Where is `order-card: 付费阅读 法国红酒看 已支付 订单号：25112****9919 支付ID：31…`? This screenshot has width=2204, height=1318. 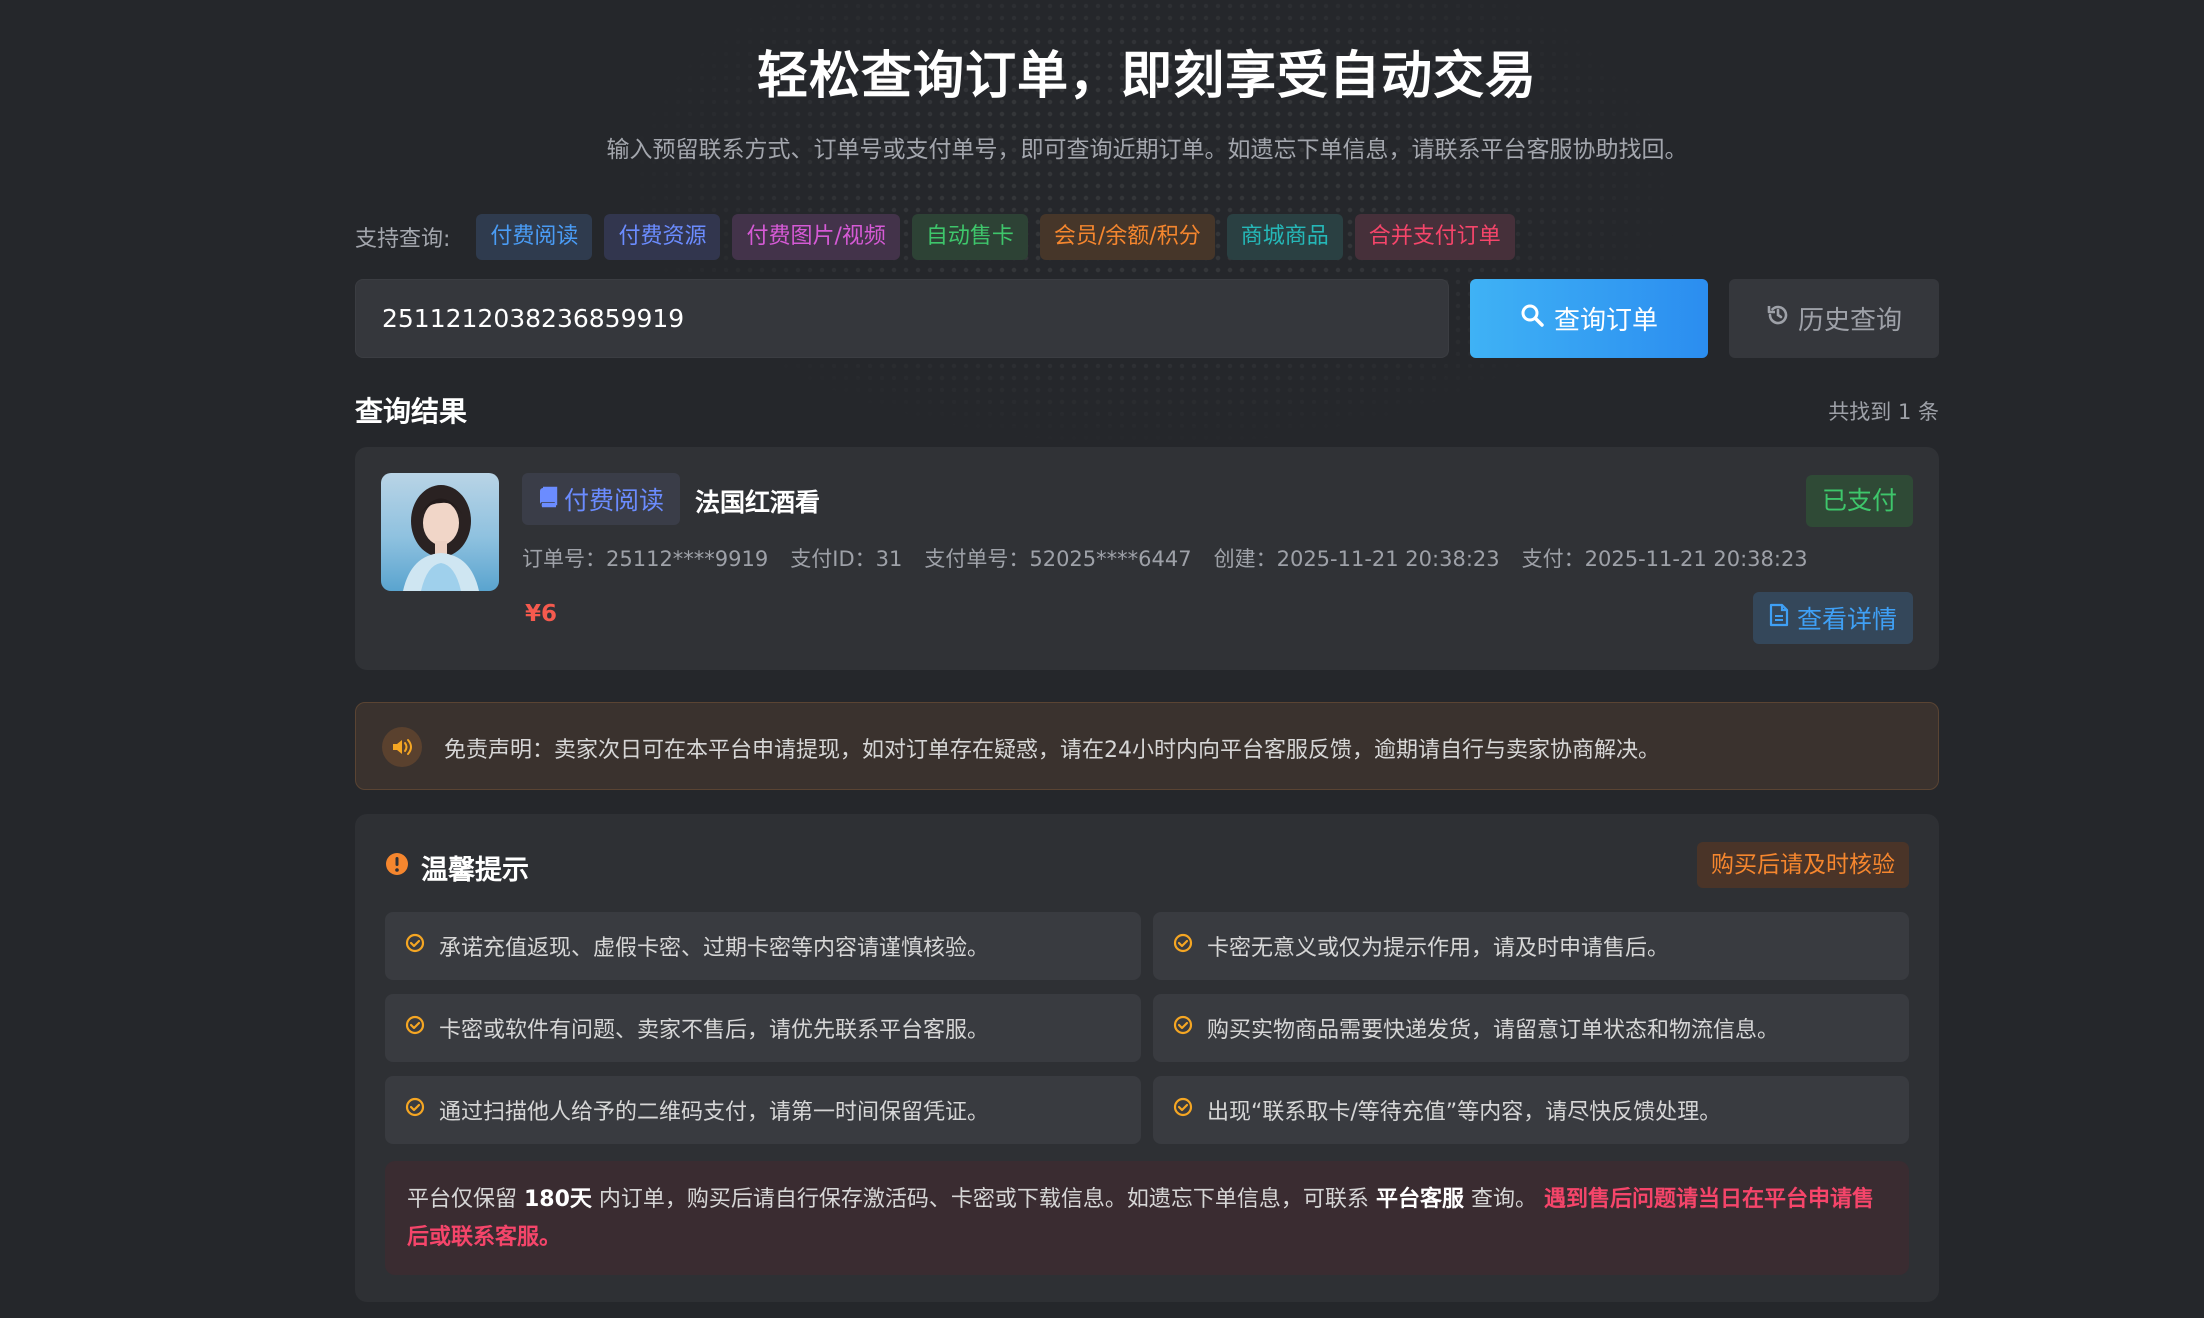 order-card: 付费阅读 法国红酒看 已支付 订单号：25112****9919 支付ID：31… is located at coordinates (1147, 558).